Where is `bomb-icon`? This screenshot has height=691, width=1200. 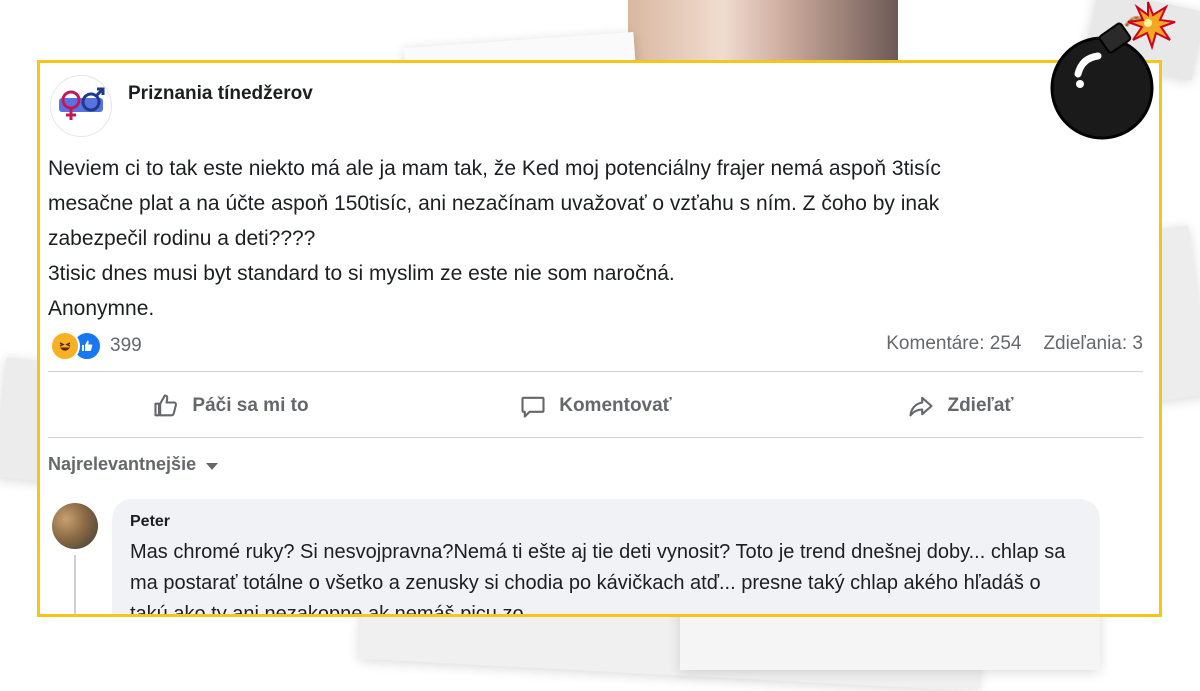 bomb-icon is located at coordinates (1113, 70).